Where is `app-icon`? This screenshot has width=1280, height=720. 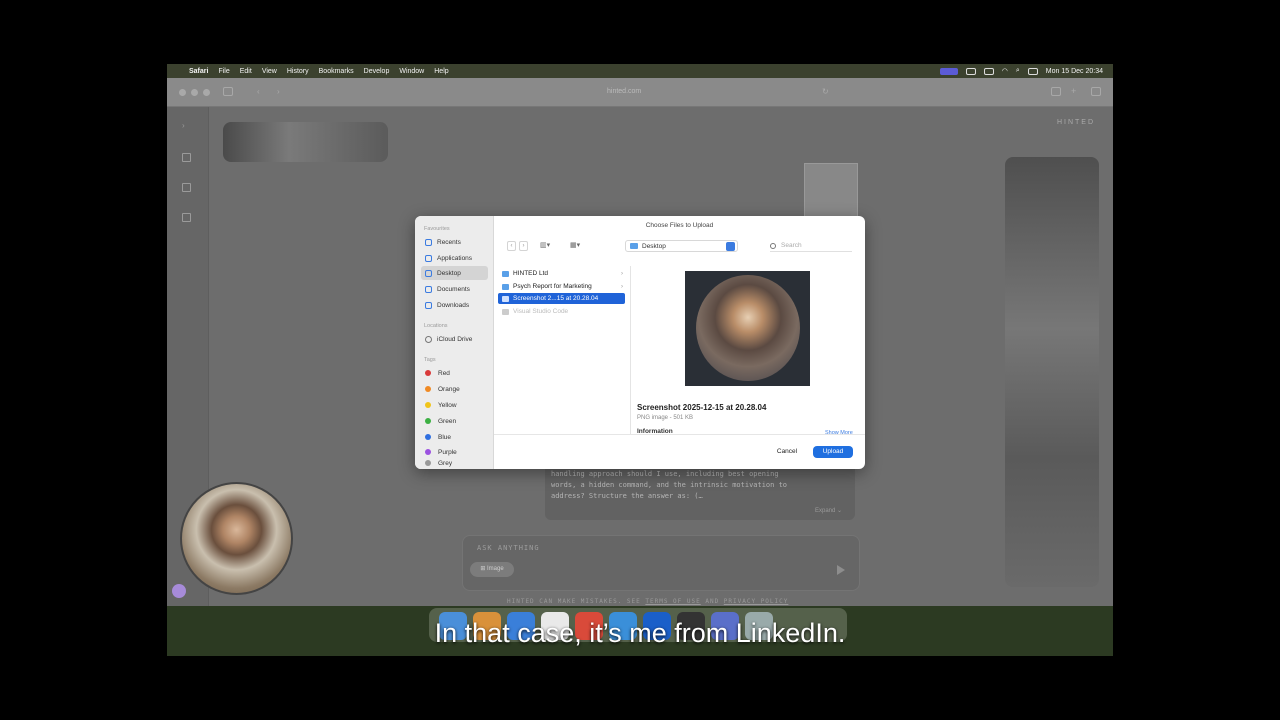 app-icon is located at coordinates (505, 311).